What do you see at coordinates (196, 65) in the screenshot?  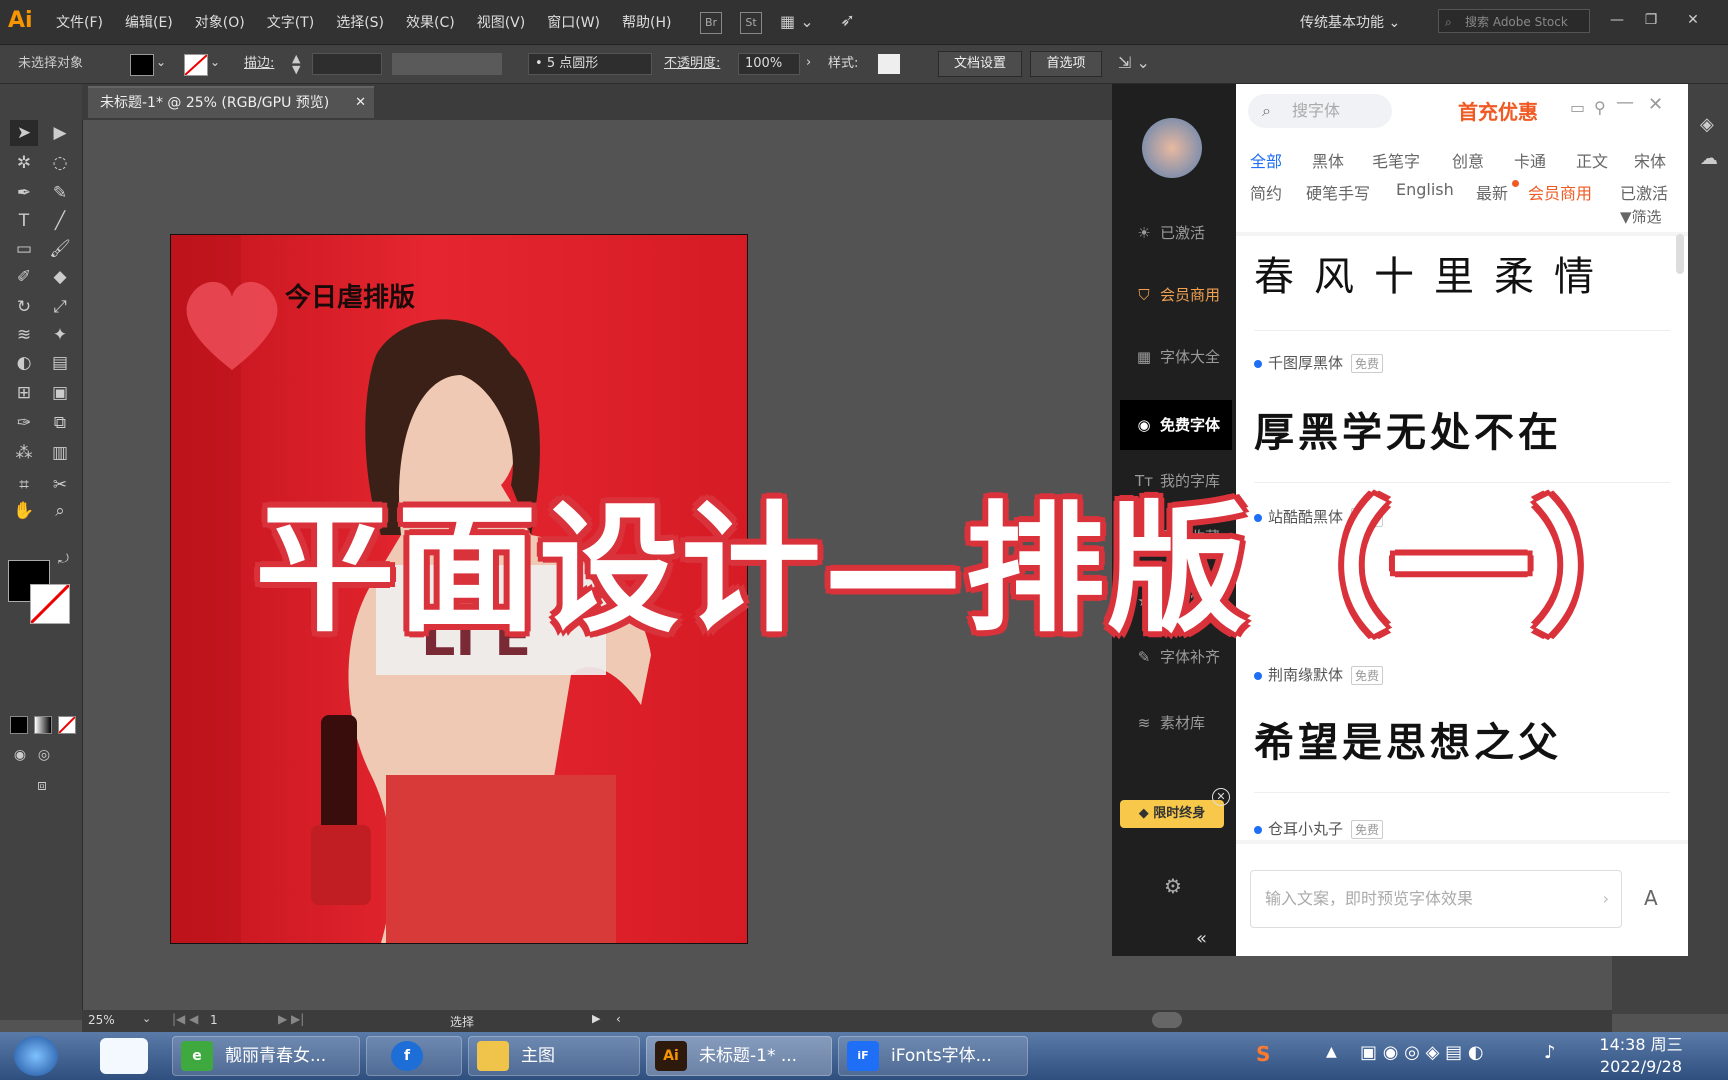 I see `stroke-swatch` at bounding box center [196, 65].